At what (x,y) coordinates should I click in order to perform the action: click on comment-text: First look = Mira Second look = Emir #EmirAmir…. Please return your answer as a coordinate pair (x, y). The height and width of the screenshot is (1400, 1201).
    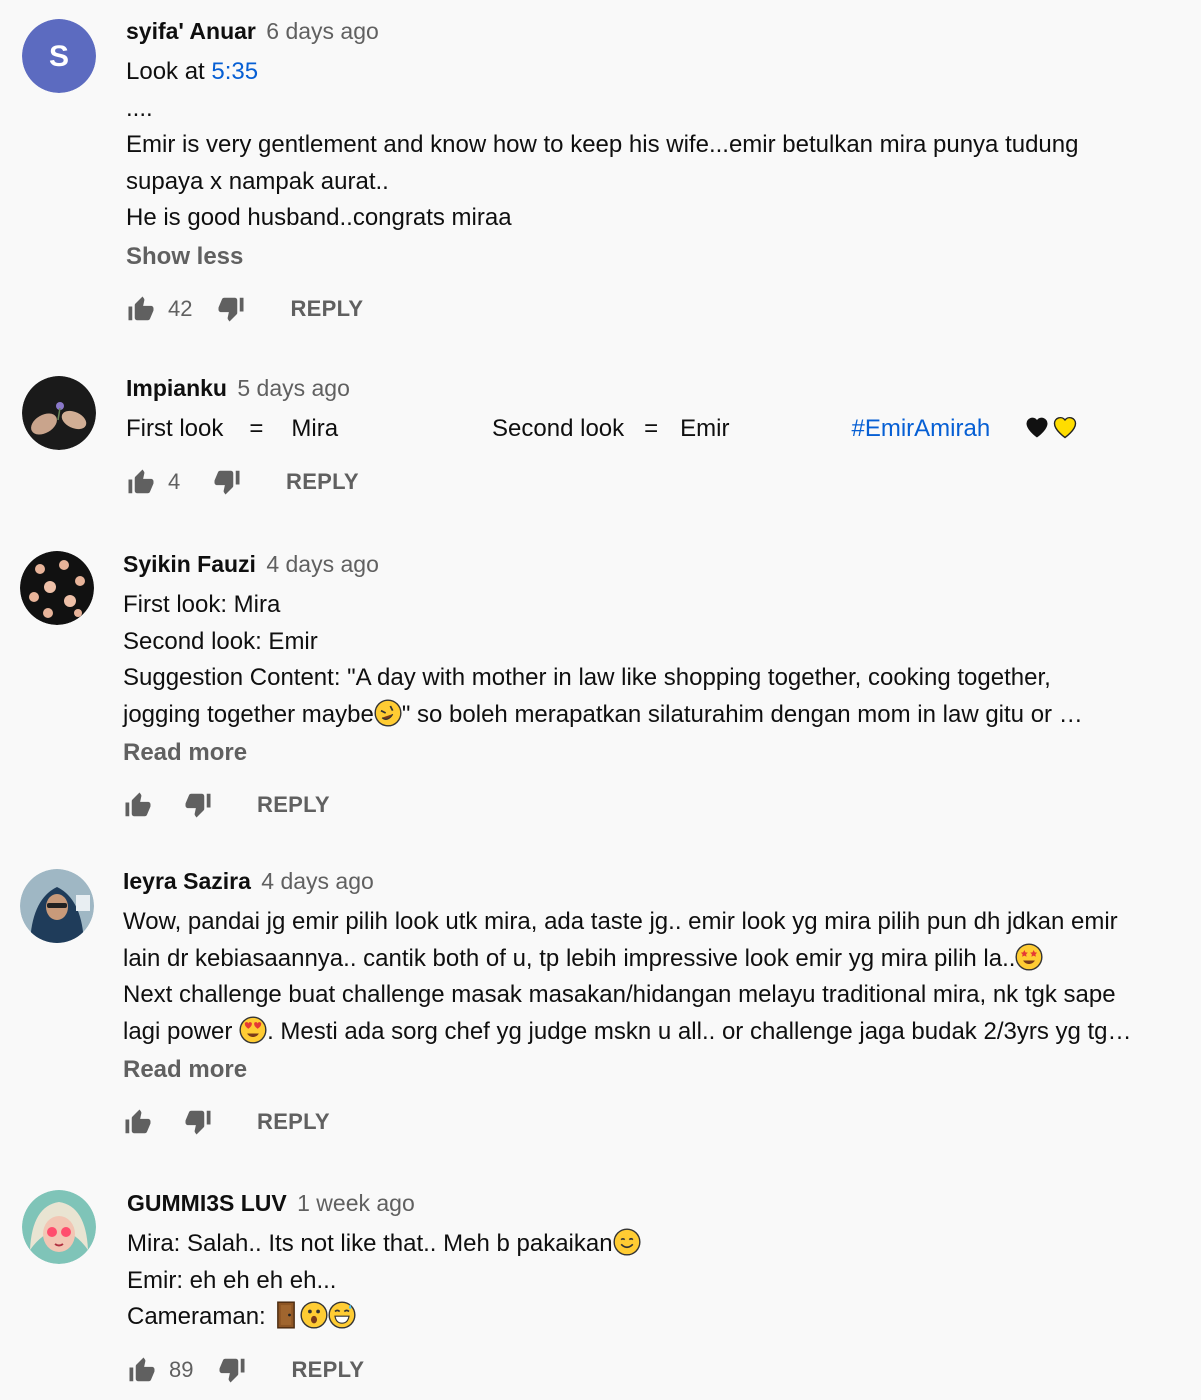
    Looking at the image, I should click on (659, 429).